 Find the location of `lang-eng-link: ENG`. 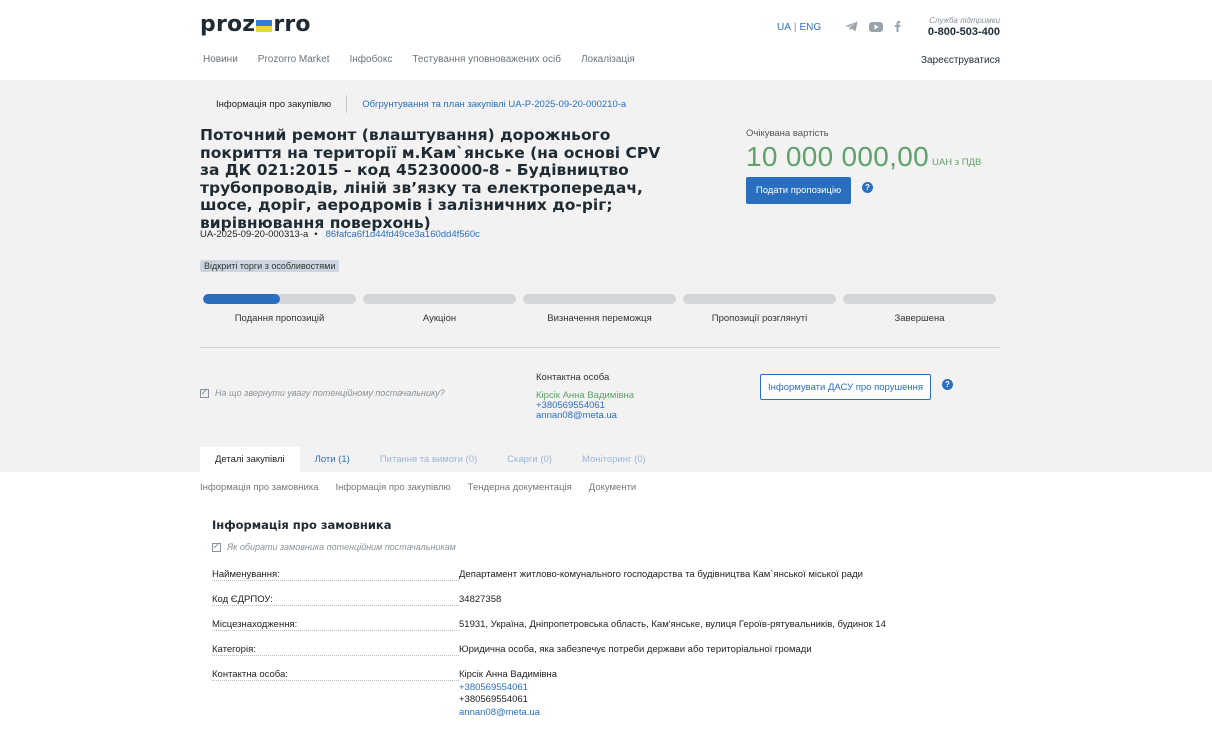

lang-eng-link: ENG is located at coordinates (811, 27).